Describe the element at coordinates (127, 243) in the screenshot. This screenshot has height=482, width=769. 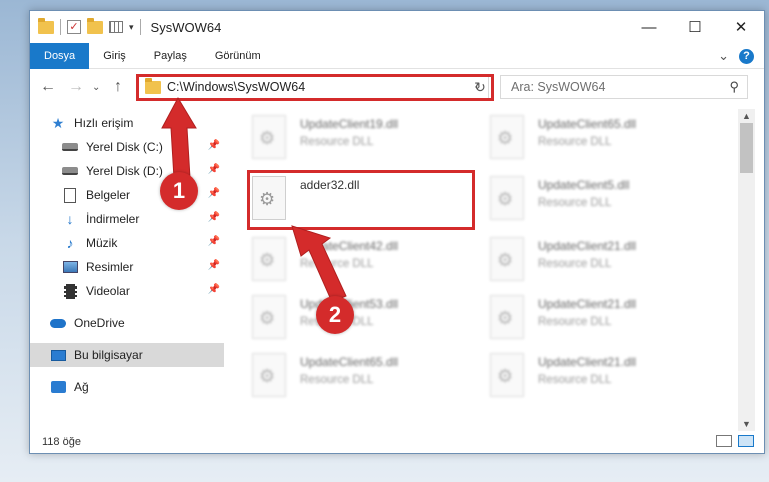
I see `nav-item-music: ♪ Müzik 📌` at that location.